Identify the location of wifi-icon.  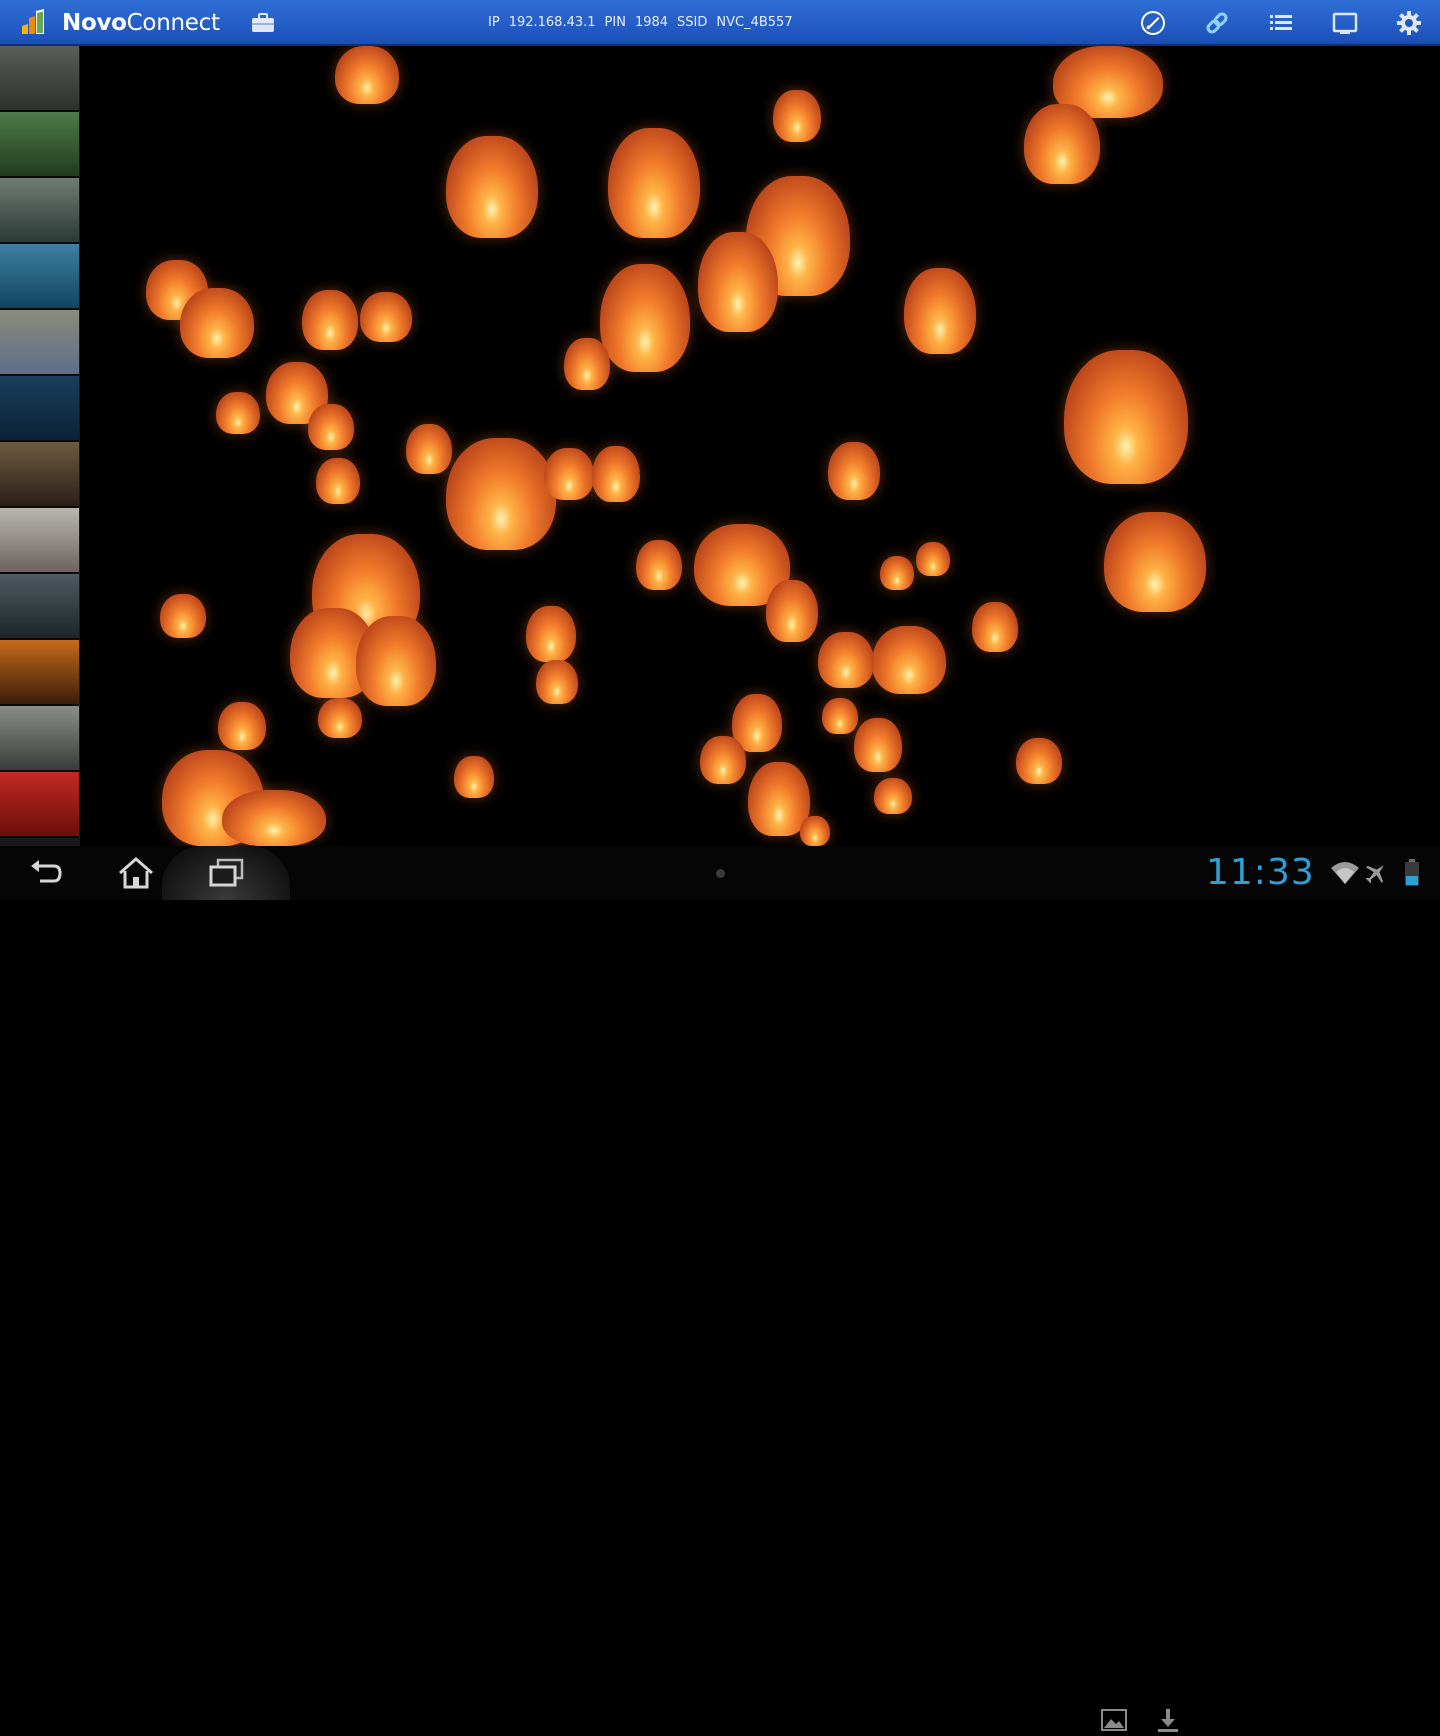
(1345, 873).